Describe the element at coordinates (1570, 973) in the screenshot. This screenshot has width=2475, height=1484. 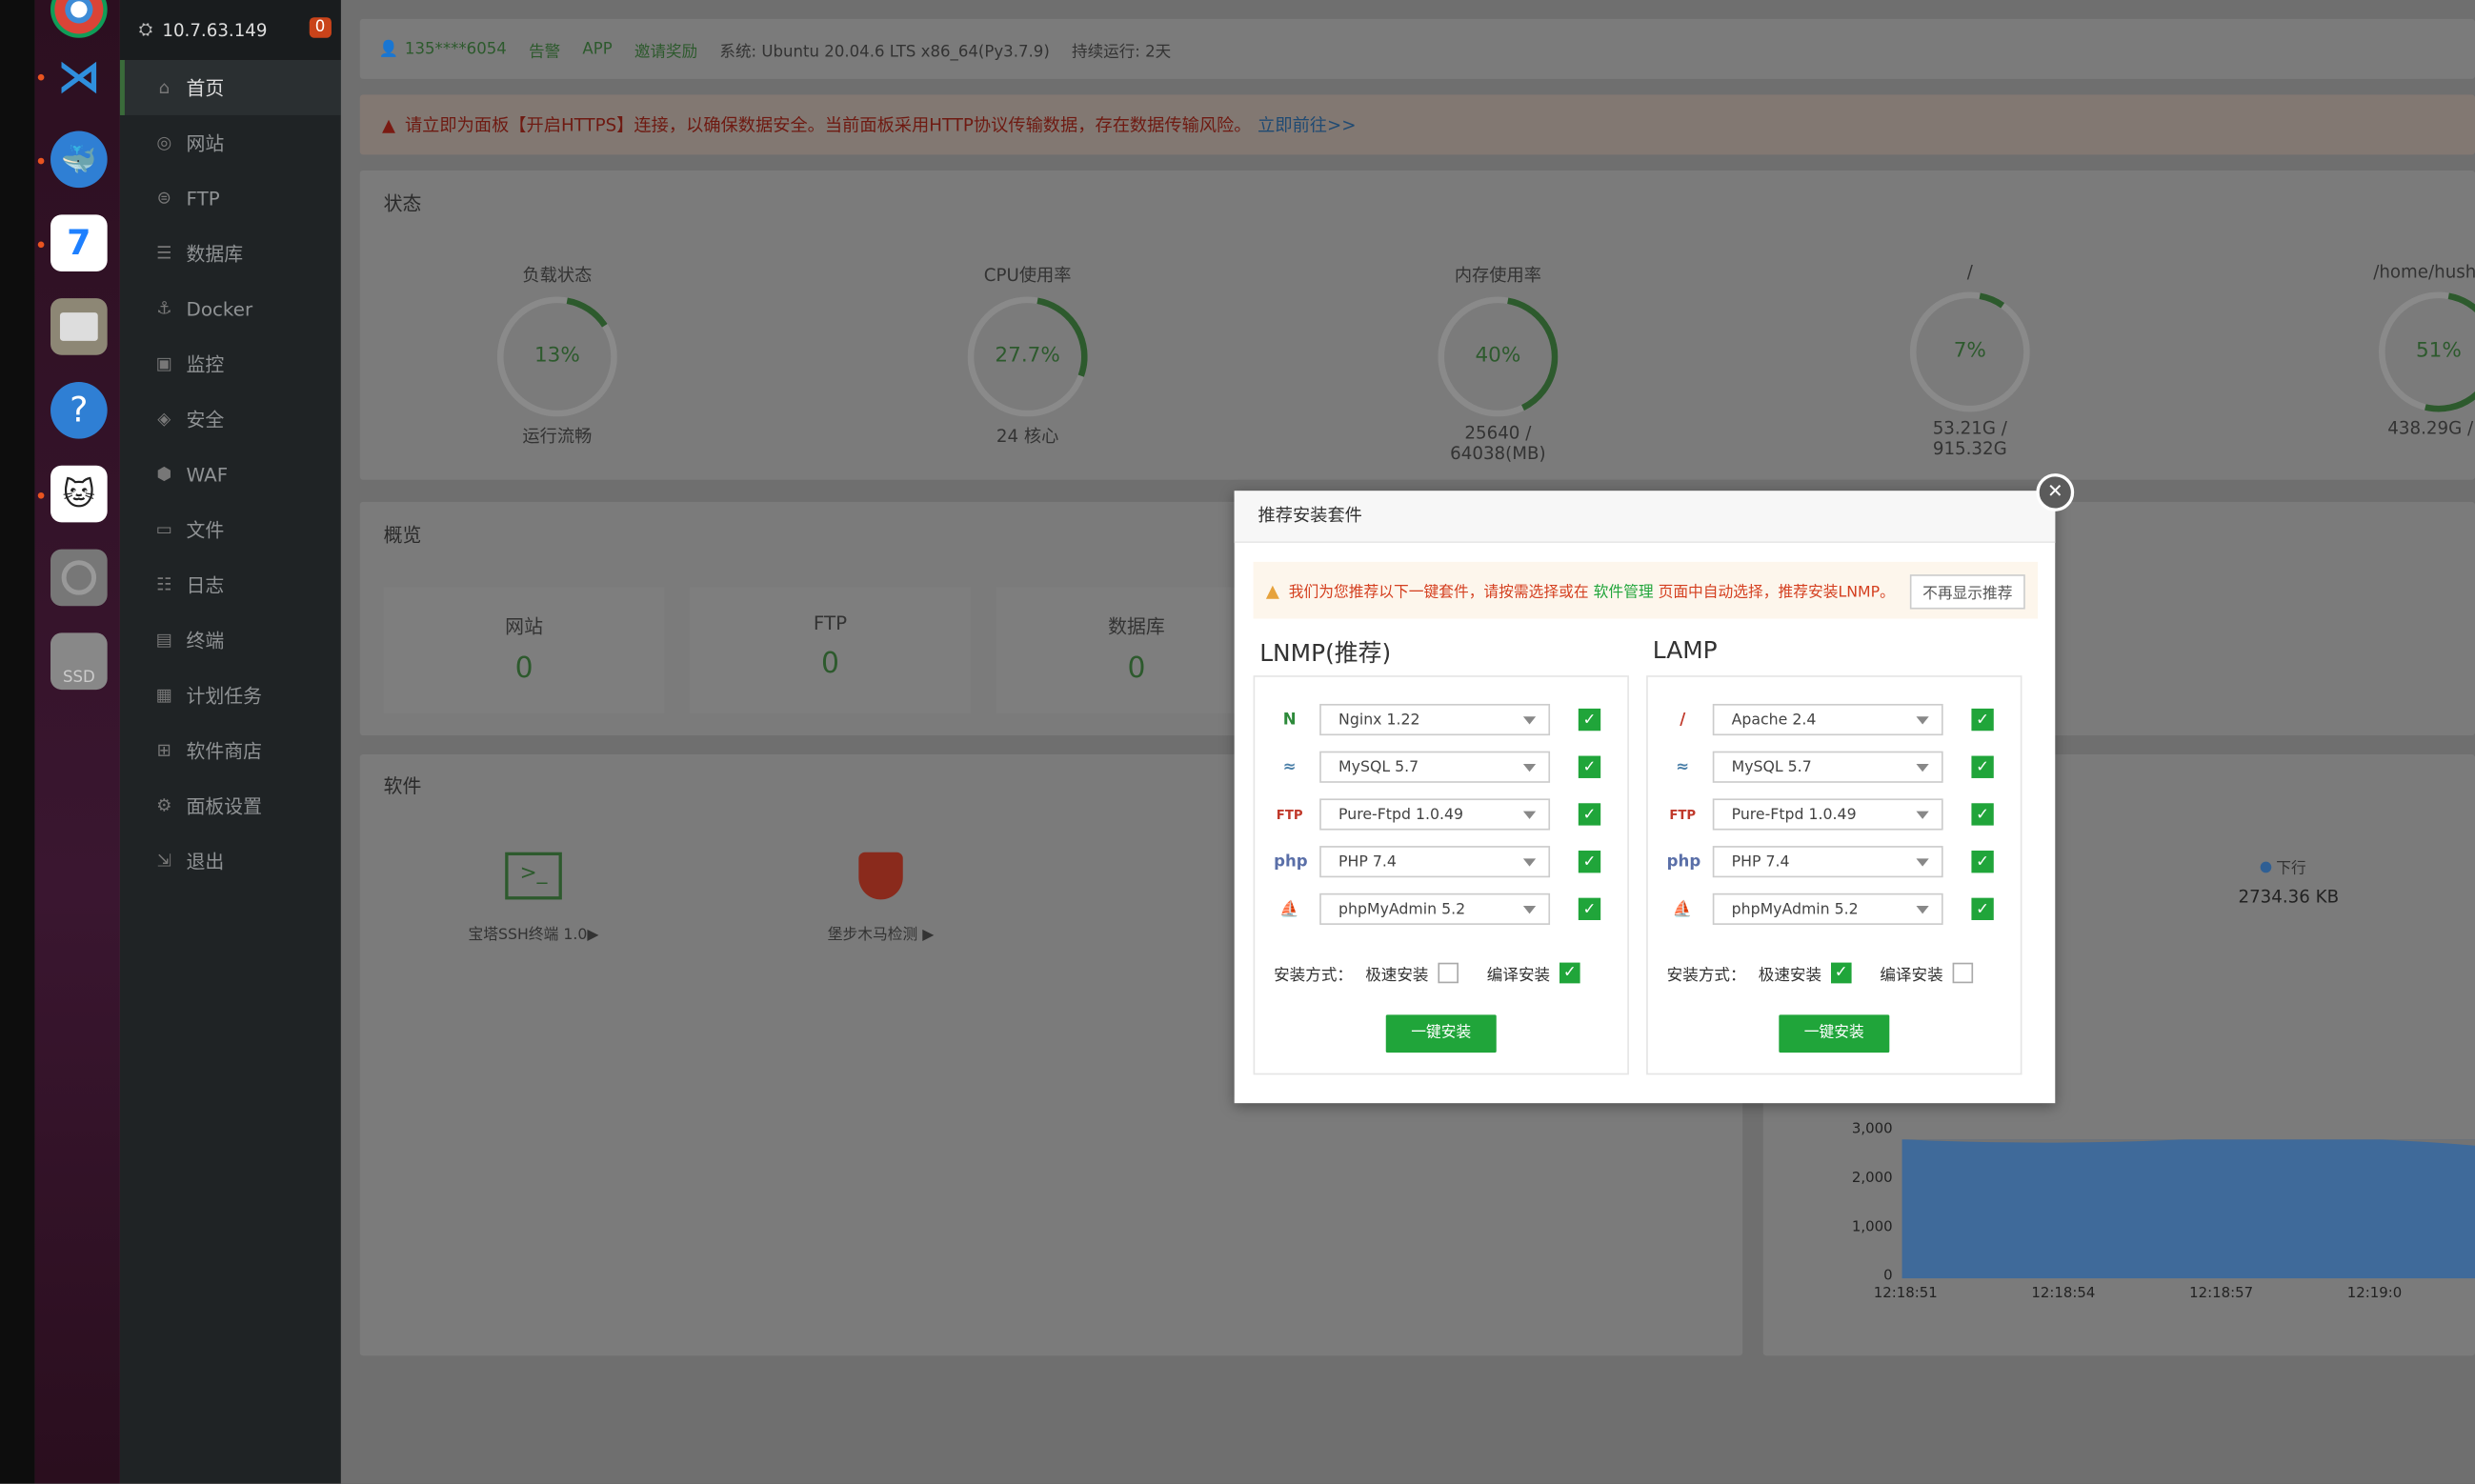
I see `compile-install-checkbox: ✓` at that location.